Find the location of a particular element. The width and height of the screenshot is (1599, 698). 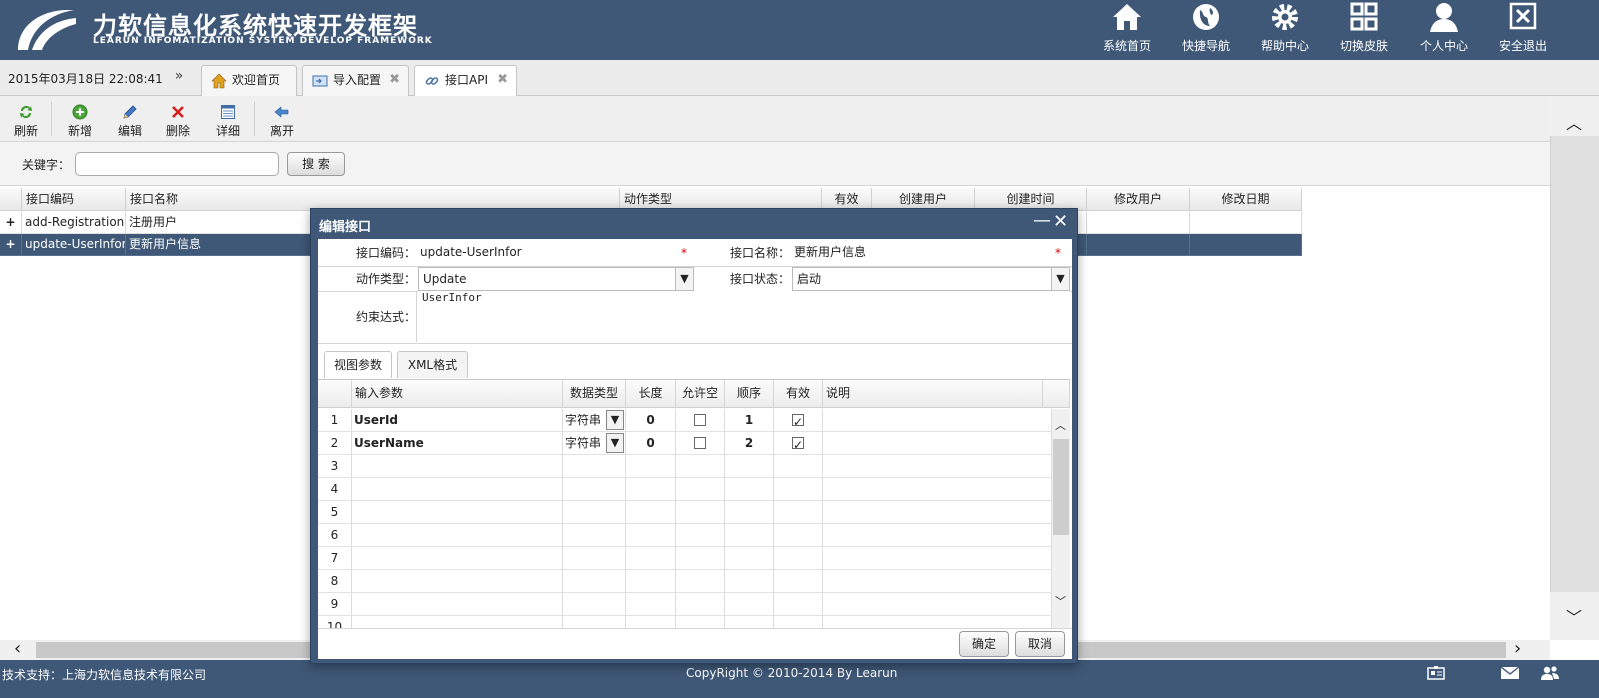

keyword-input is located at coordinates (177, 164).